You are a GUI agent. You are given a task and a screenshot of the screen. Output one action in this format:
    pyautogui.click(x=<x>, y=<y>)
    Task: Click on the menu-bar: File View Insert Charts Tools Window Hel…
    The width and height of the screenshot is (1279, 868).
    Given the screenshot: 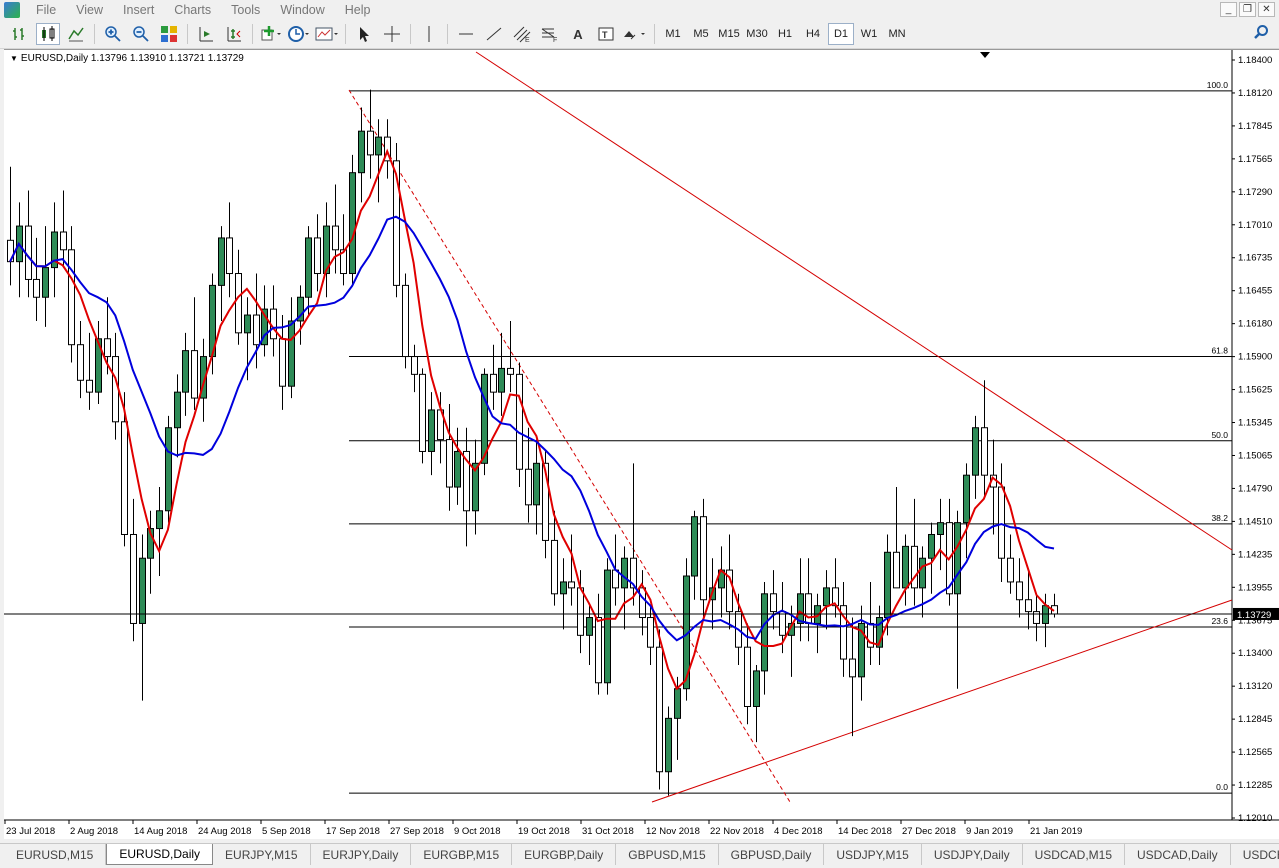 What is the action you would take?
    pyautogui.click(x=639, y=10)
    